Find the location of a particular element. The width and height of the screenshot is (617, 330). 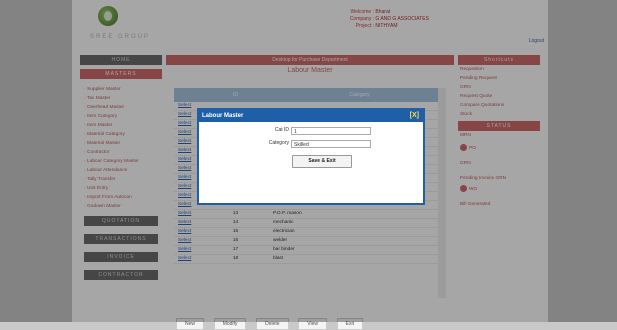

catid-field-row: Cat ID 1 is located at coordinates (311, 132).